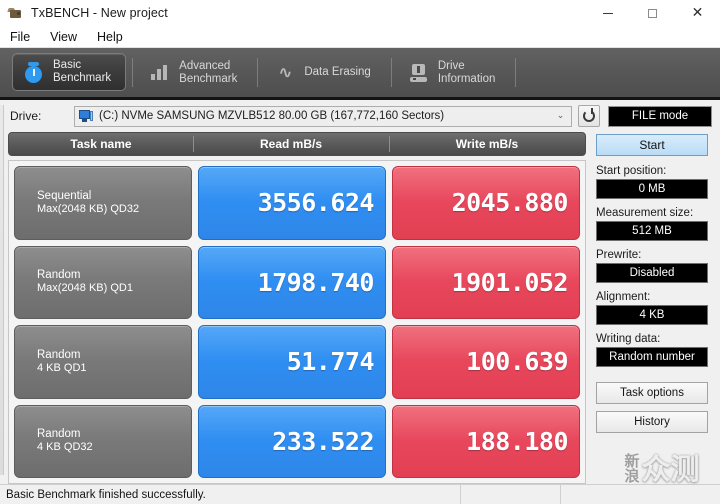 This screenshot has height=504, width=720. What do you see at coordinates (652, 231) in the screenshot?
I see `measurement-size-value: 512 MB` at bounding box center [652, 231].